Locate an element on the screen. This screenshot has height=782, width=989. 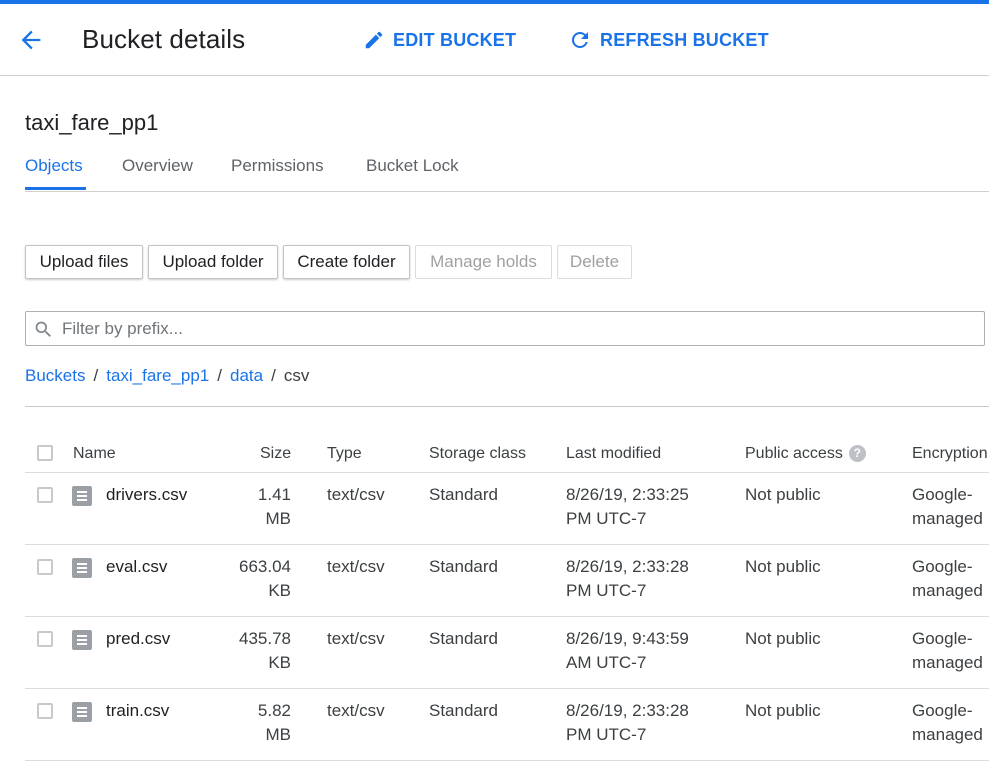
file-size-value: 1.41 is located at coordinates (274, 494).